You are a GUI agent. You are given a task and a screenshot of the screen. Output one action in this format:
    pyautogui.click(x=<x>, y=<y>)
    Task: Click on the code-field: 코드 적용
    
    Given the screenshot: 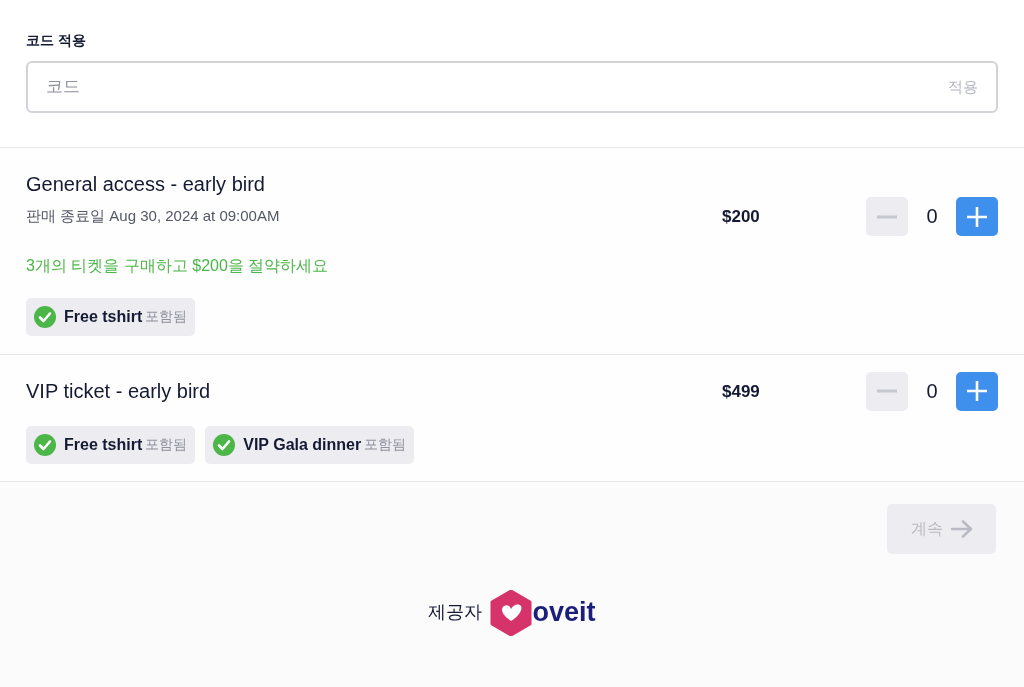 What is the action you would take?
    pyautogui.click(x=512, y=87)
    